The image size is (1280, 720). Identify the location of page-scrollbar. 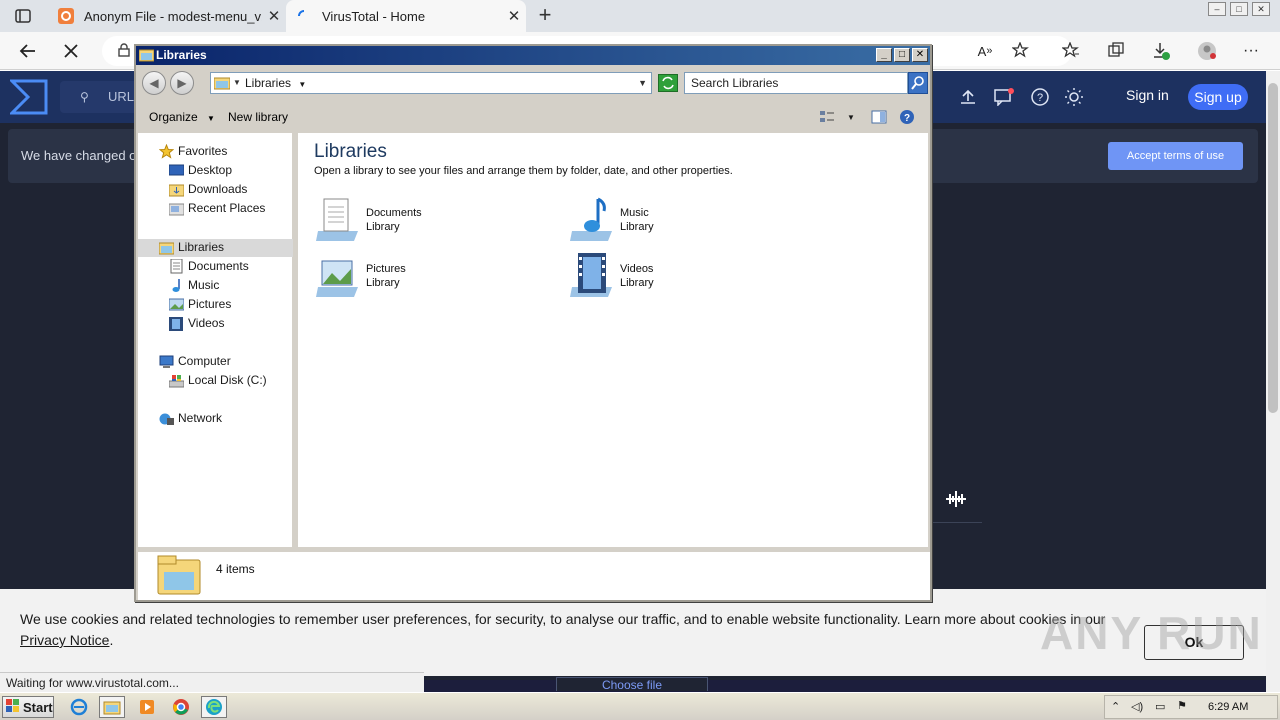
(1273, 381).